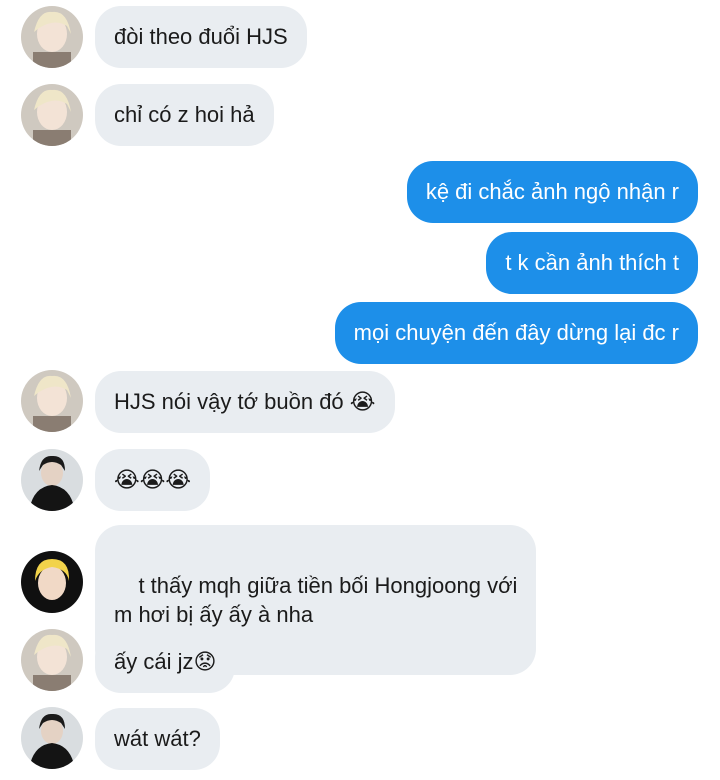 Image resolution: width=720 pixels, height=780 pixels. What do you see at coordinates (205, 661) in the screenshot?
I see `worried-emoji-icon: 😟` at bounding box center [205, 661].